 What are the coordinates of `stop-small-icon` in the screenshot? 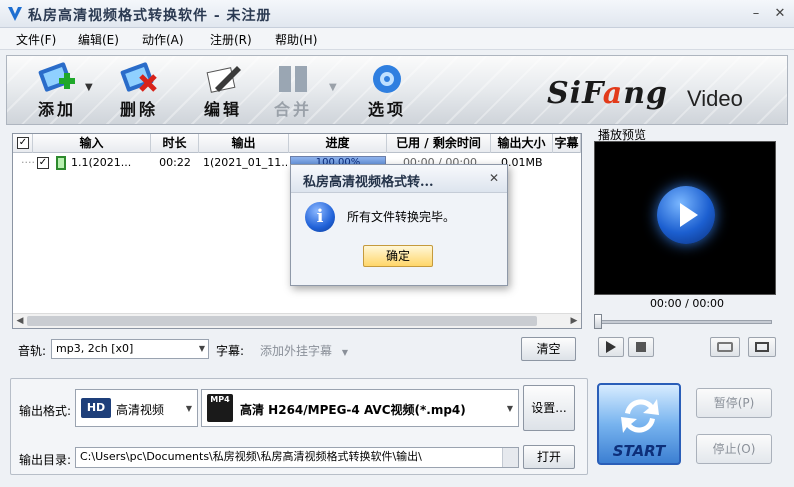 It's located at (641, 347).